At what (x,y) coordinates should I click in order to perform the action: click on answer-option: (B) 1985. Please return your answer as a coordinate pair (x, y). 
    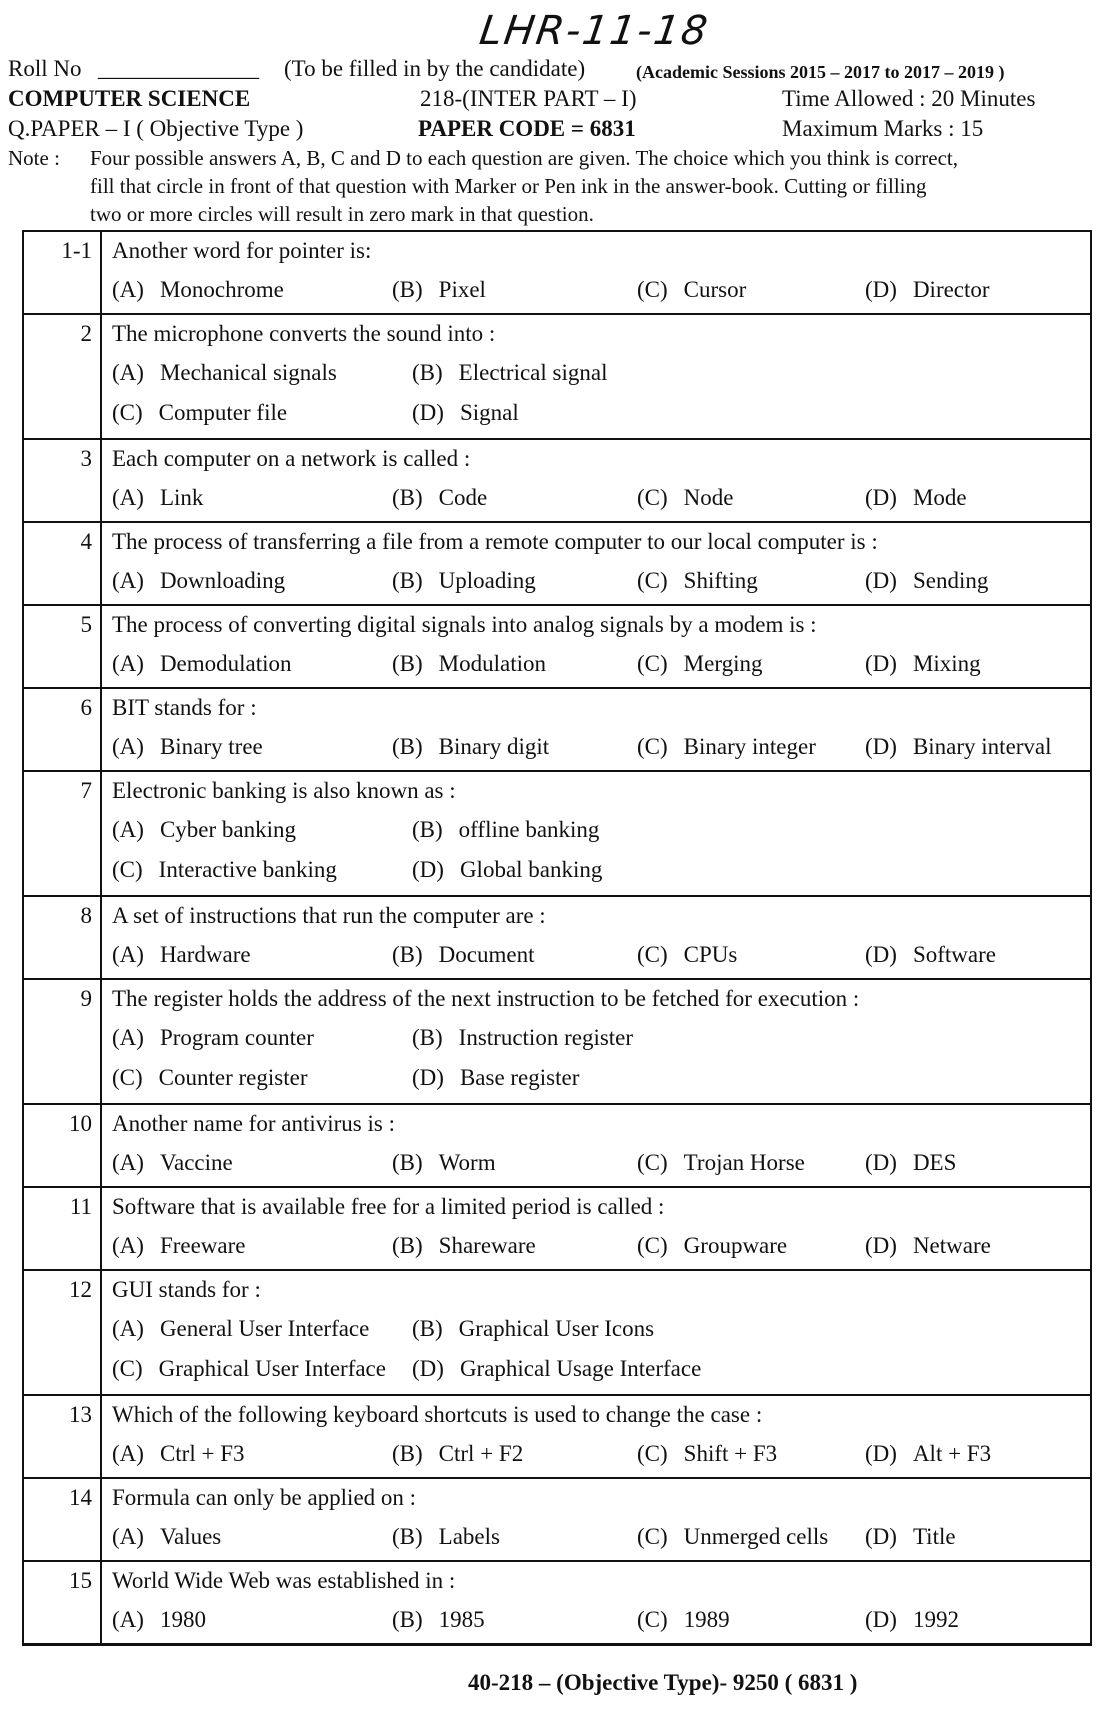
    Looking at the image, I should click on (514, 1619).